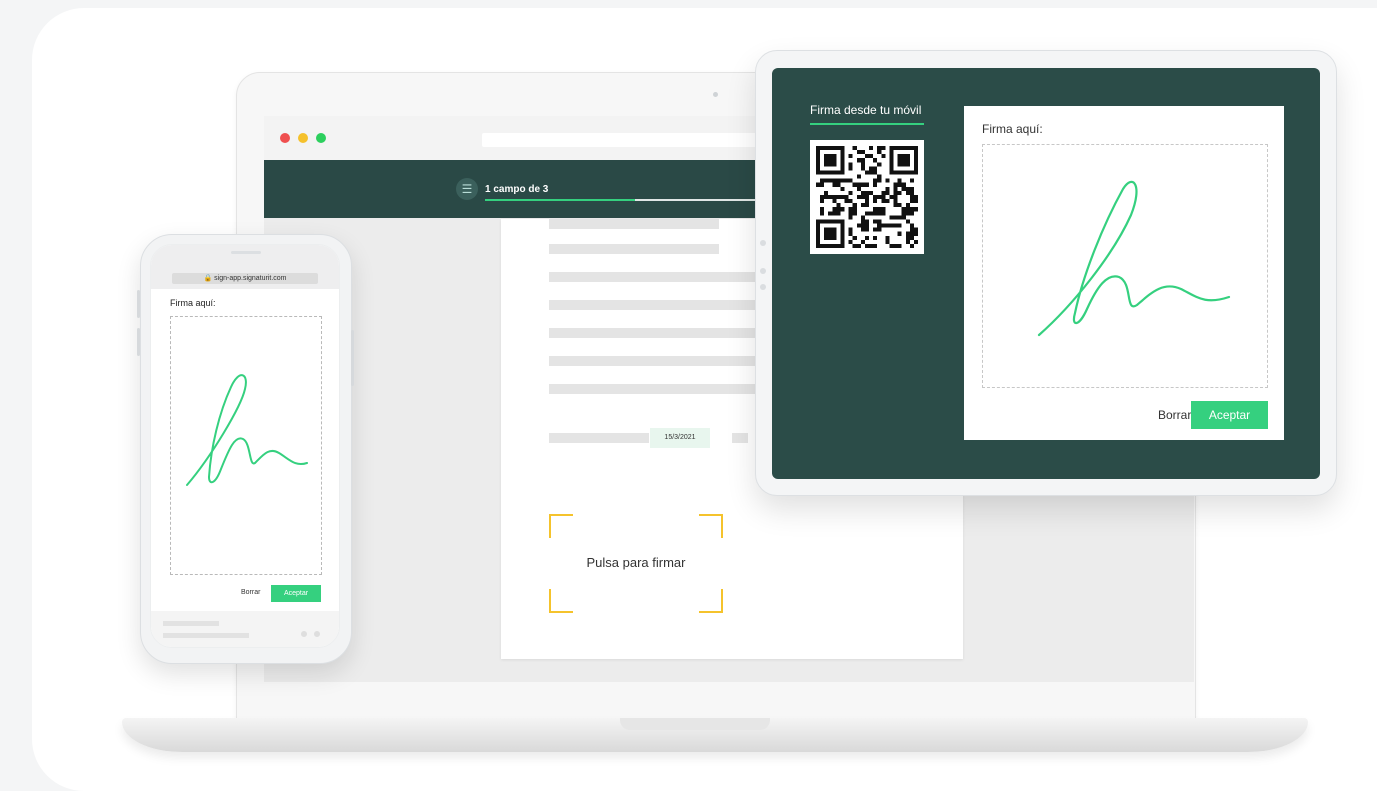 This screenshot has width=1377, height=791. Describe the element at coordinates (245, 278) in the screenshot. I see `phone-url-bar: 🔒 sign-app.signaturit.com` at that location.